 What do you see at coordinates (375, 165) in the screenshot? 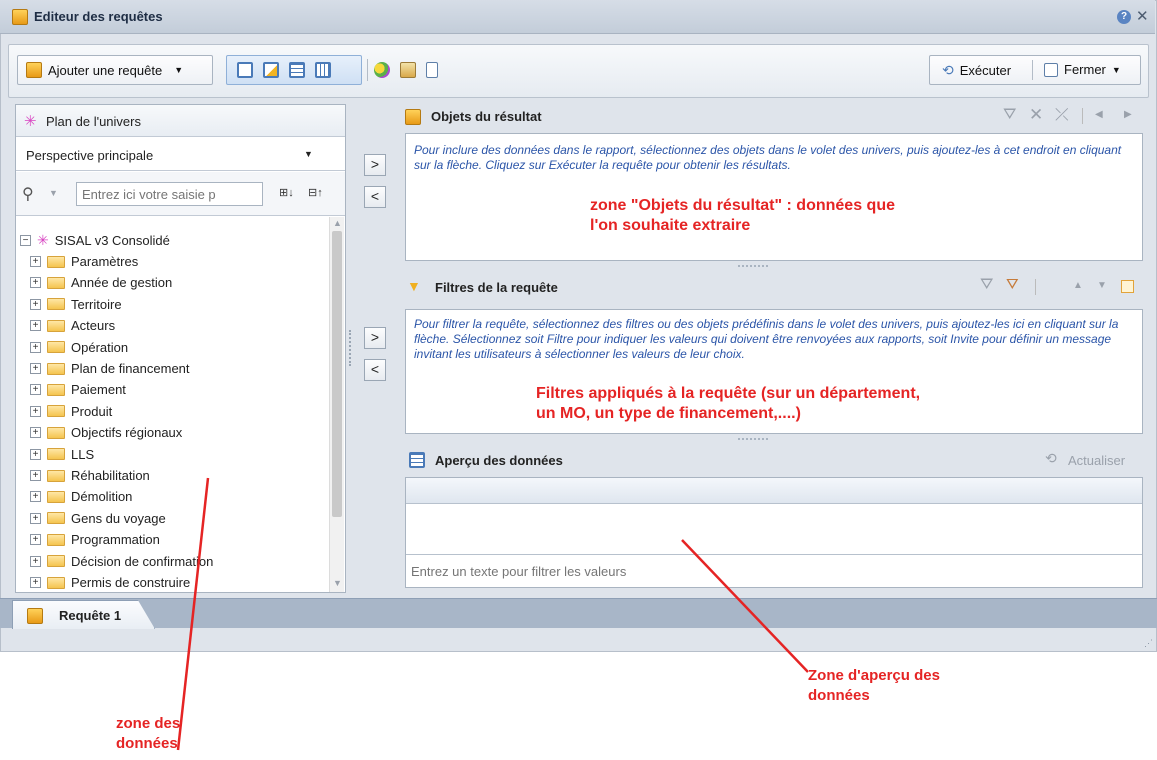
I see `add-result-object-button: >` at bounding box center [375, 165].